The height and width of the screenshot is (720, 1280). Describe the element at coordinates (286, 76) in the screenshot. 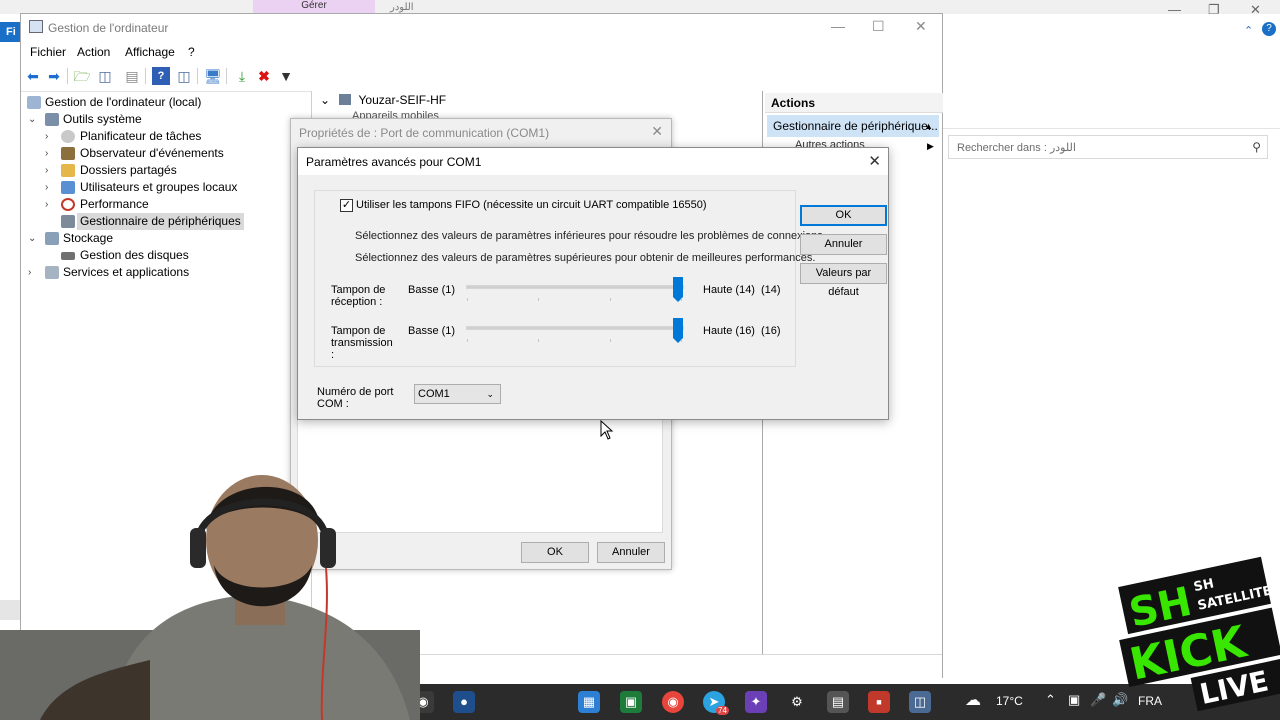

I see `disable-device-icon: ▼` at that location.